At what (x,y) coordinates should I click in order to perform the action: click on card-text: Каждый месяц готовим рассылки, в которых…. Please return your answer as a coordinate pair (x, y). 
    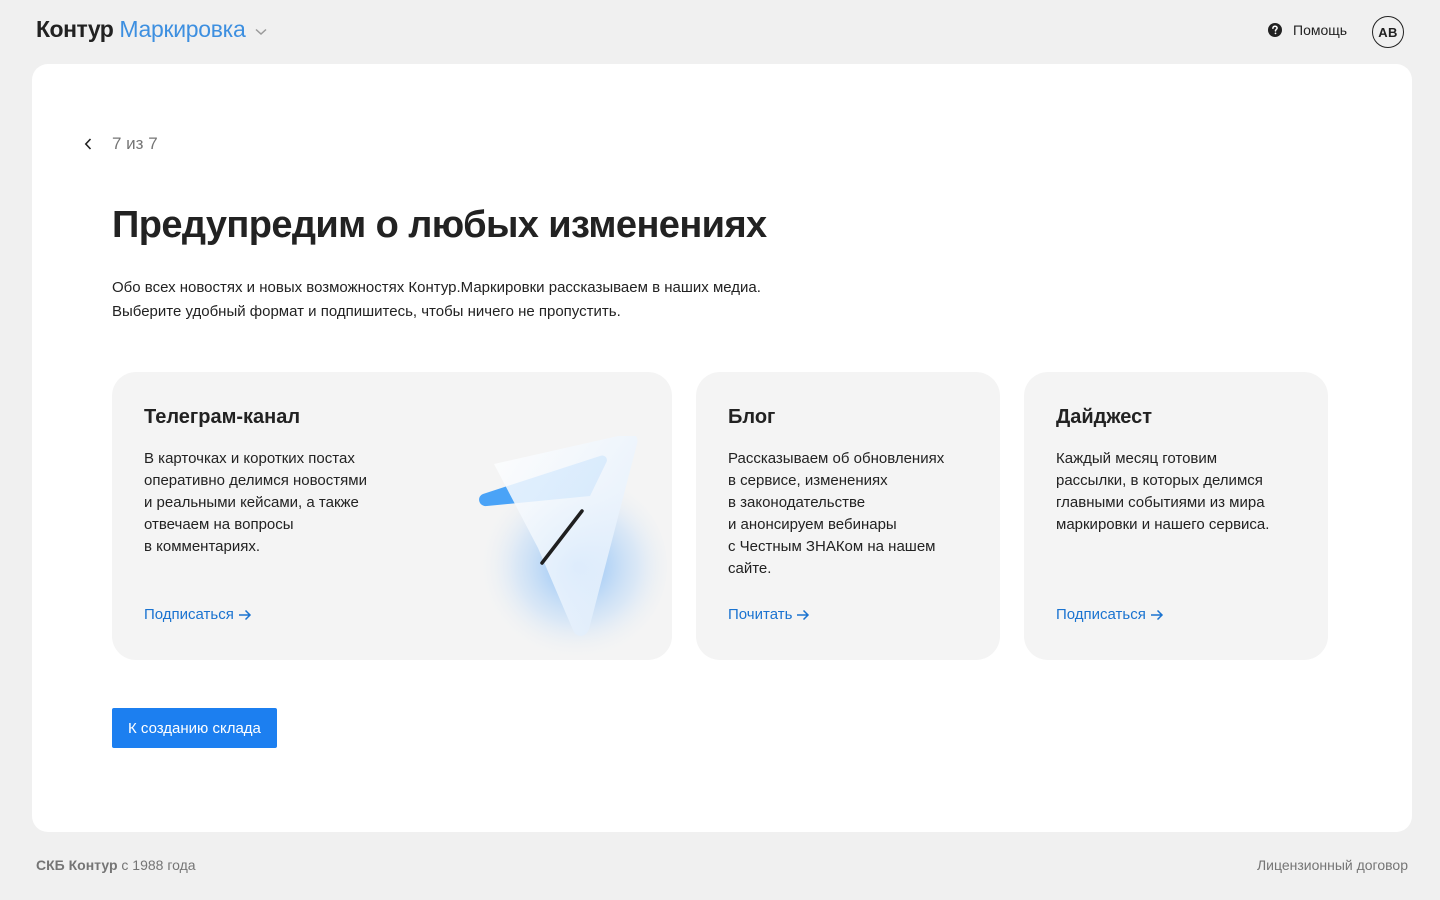
    Looking at the image, I should click on (1163, 491).